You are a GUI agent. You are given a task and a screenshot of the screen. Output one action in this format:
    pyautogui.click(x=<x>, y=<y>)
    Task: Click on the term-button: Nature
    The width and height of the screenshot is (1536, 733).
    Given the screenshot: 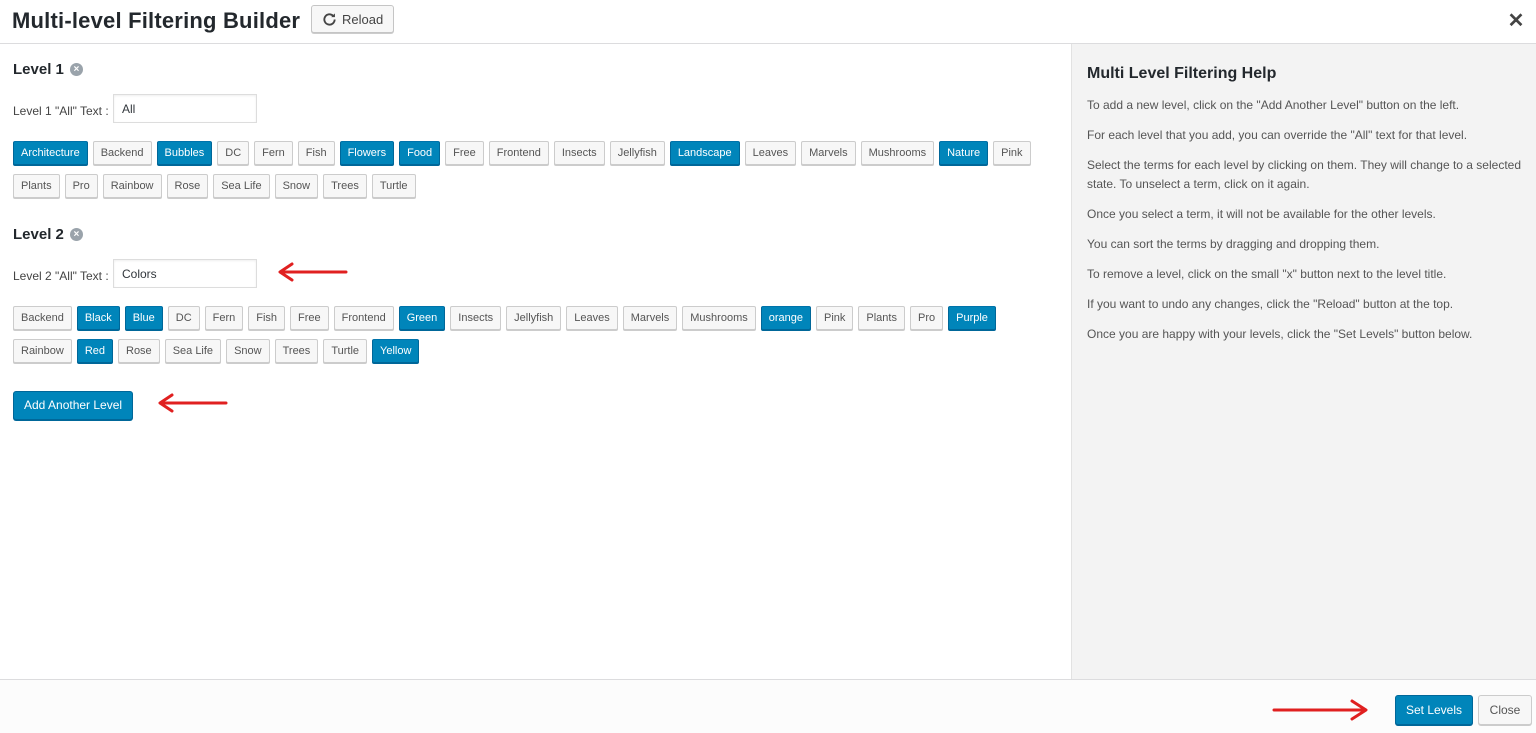 What is the action you would take?
    pyautogui.click(x=964, y=153)
    